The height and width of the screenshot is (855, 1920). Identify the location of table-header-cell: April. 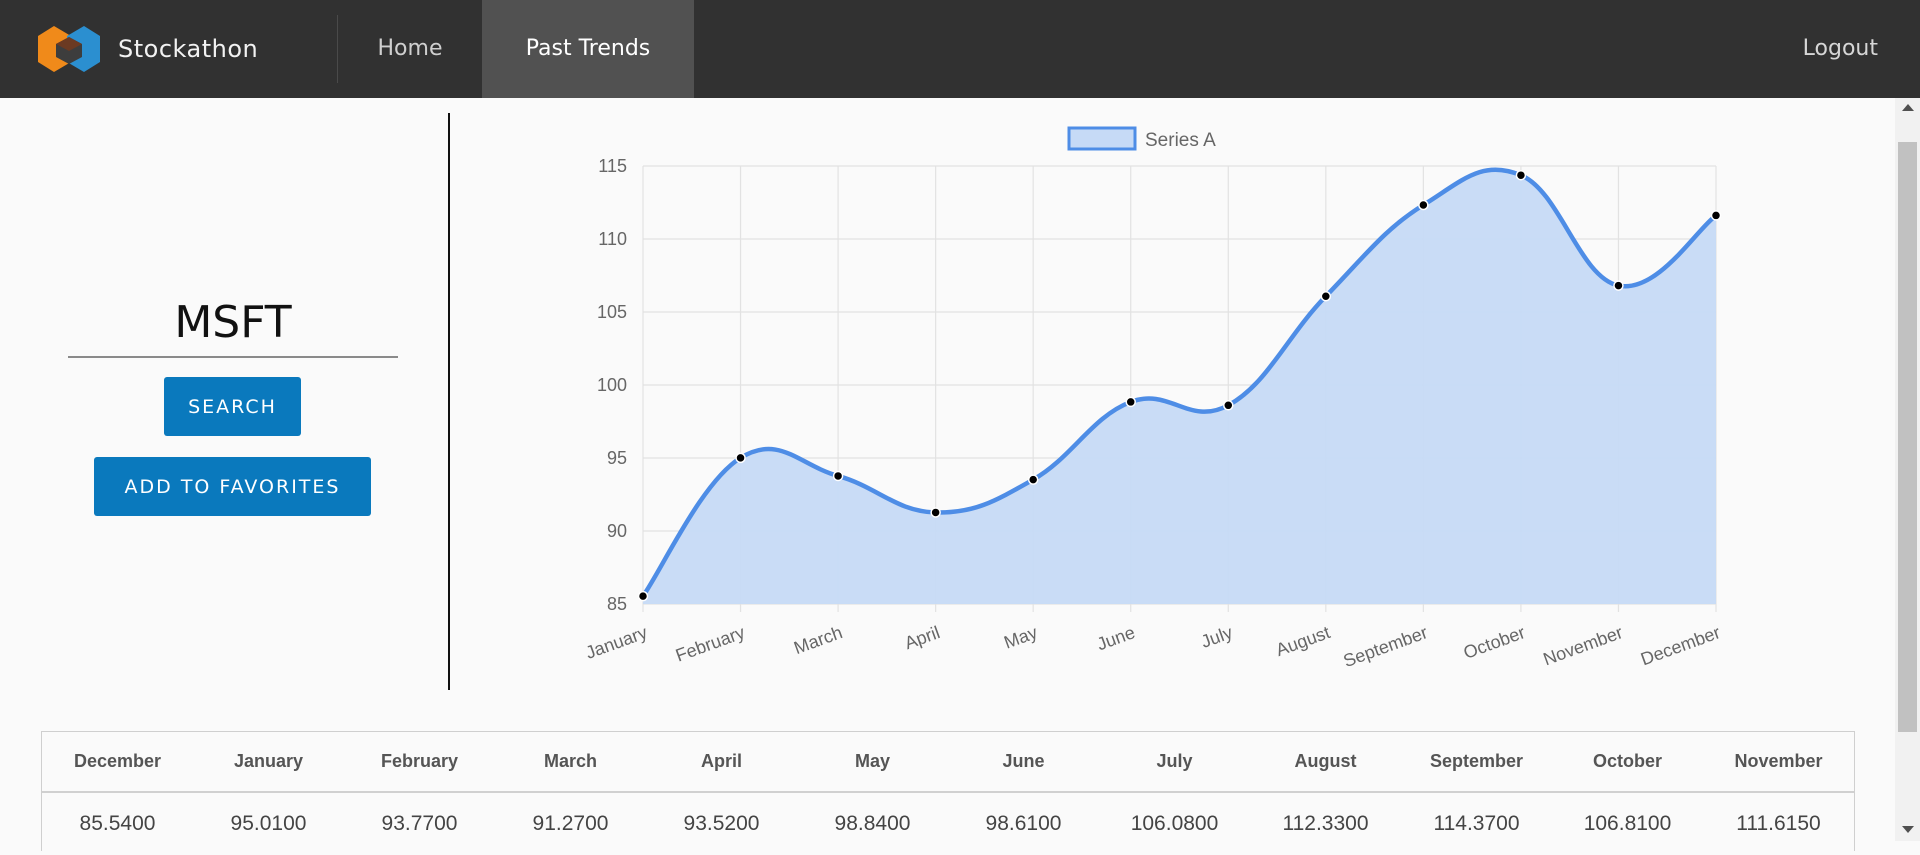
(721, 761).